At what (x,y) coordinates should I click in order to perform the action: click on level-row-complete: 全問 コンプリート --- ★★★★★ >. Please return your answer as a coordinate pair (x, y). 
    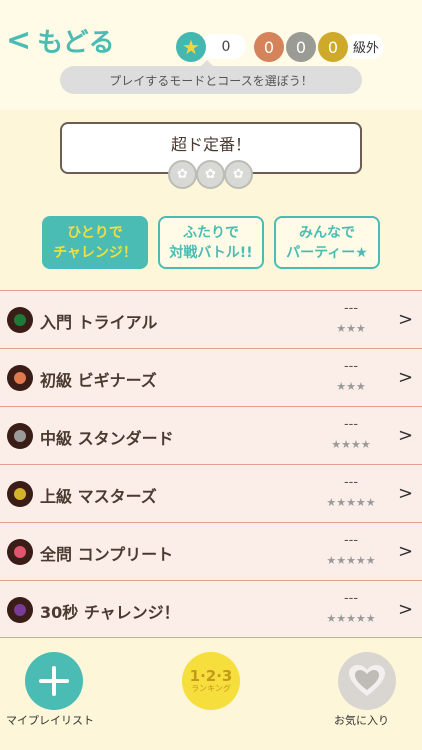
    Looking at the image, I should click on (211, 551).